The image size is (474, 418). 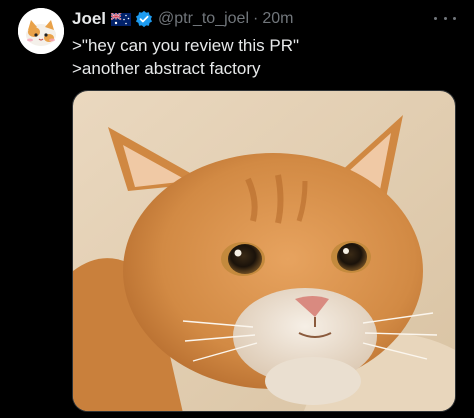 I want to click on verified-badge-icon, so click(x=144, y=19).